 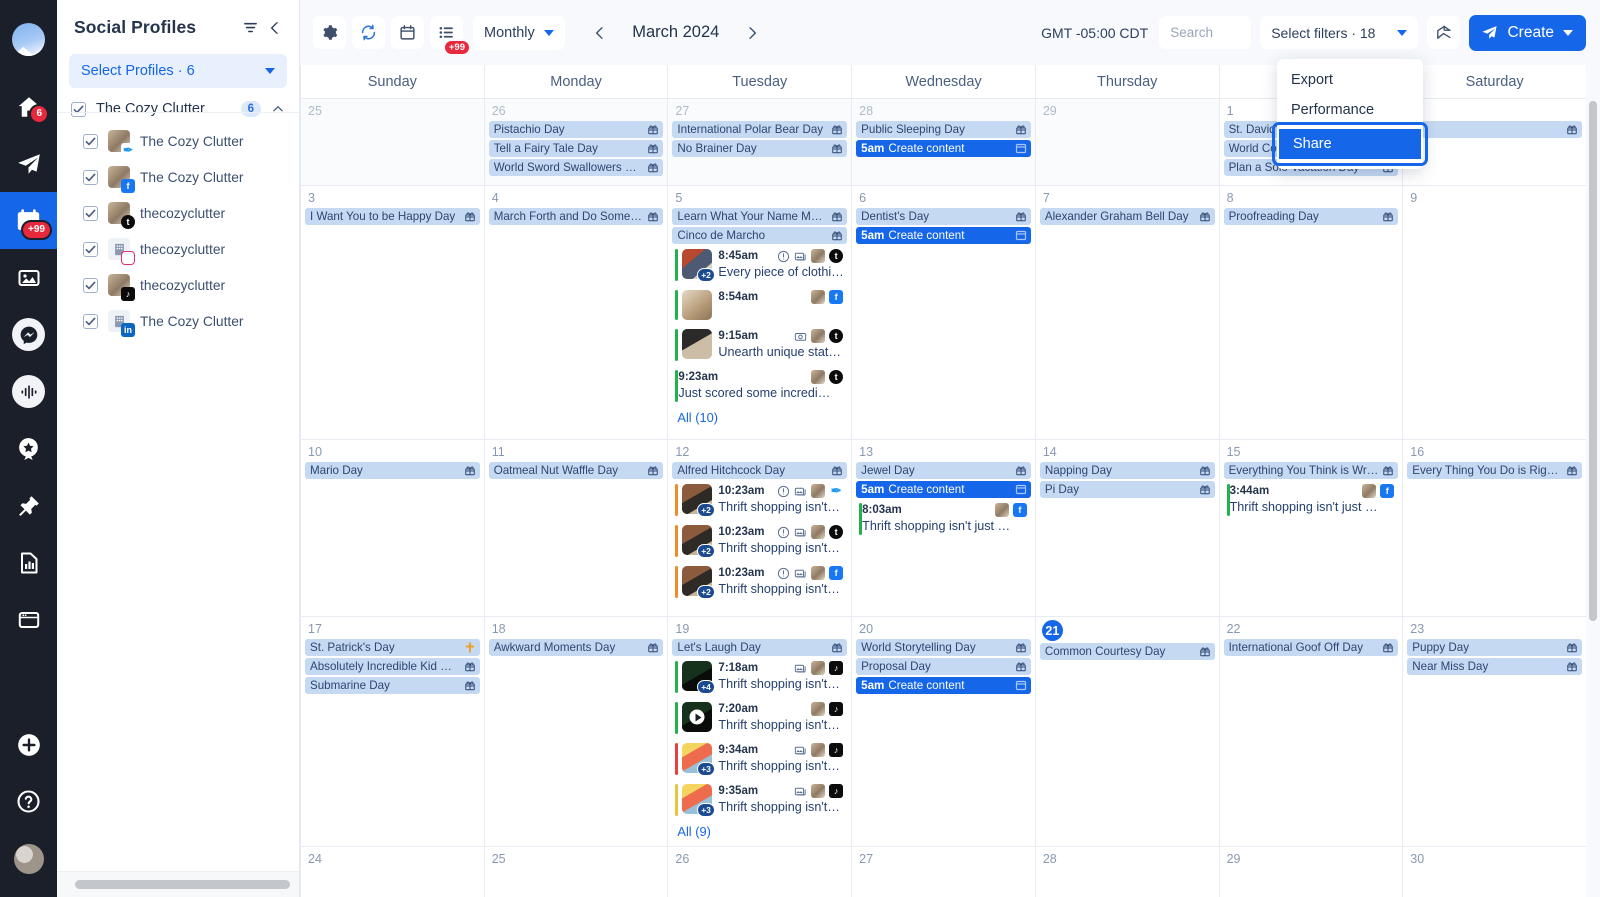 What do you see at coordinates (600, 33) in the screenshot?
I see `prev-month-button` at bounding box center [600, 33].